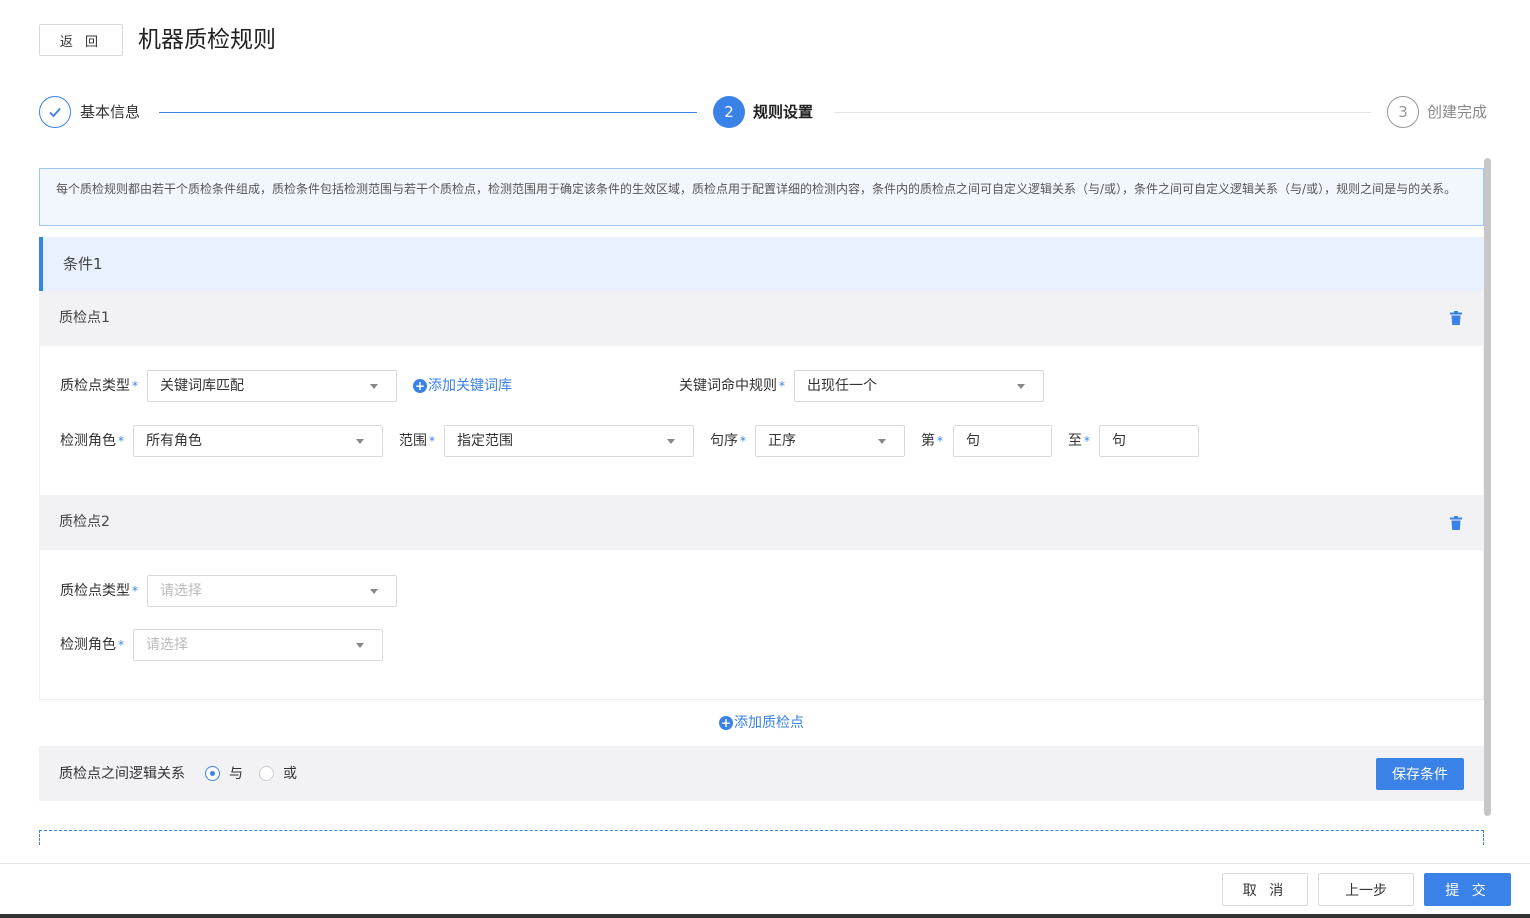 The width and height of the screenshot is (1530, 918). What do you see at coordinates (1366, 889) in the screenshot?
I see `prev-step-button: 上一步` at bounding box center [1366, 889].